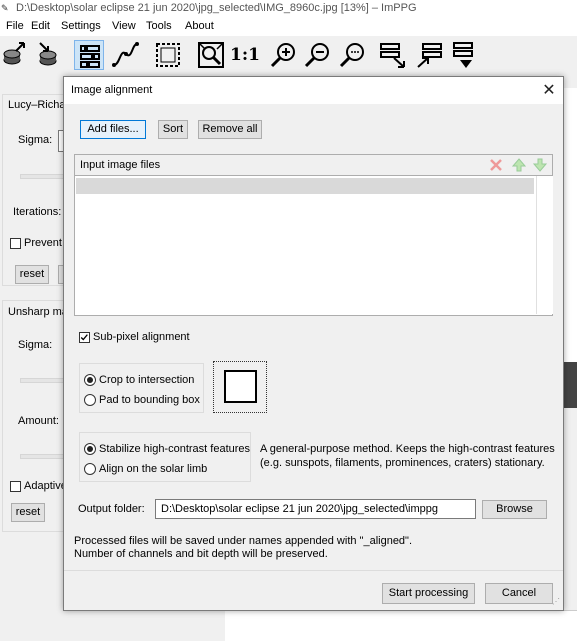  Describe the element at coordinates (120, 165) in the screenshot. I see `file-list-header-label: Input image files` at that location.